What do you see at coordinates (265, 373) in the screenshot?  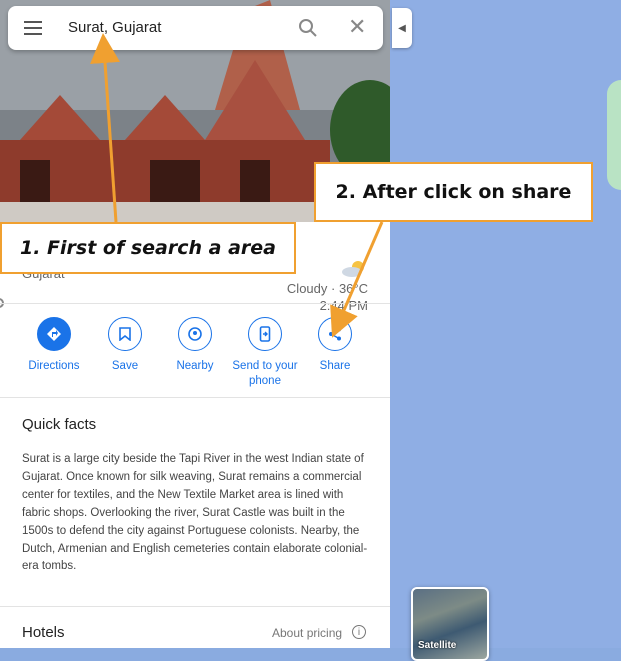 I see `send-to-phone-label: Send to your phone` at bounding box center [265, 373].